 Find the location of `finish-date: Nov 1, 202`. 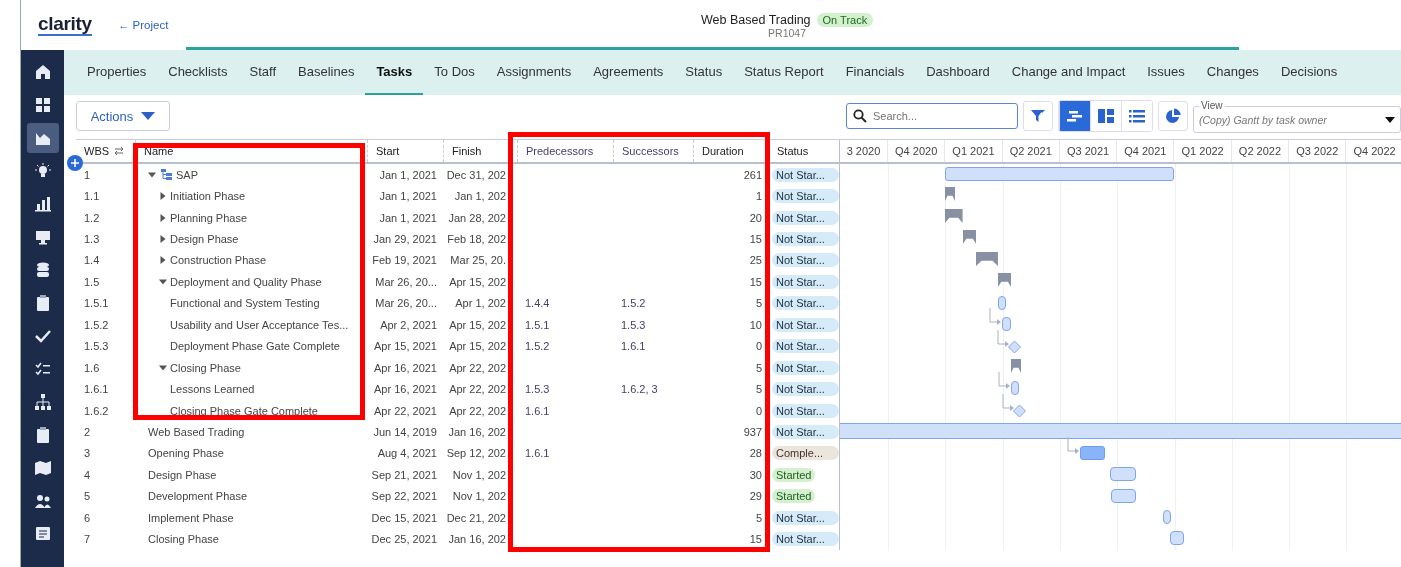

finish-date: Nov 1, 202 is located at coordinates (479, 474).